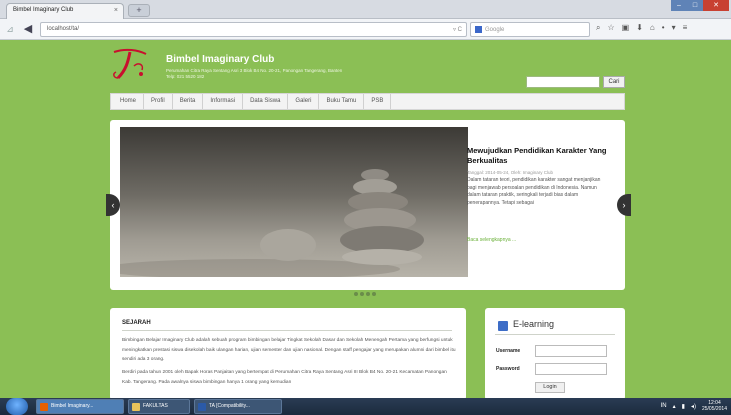 Image resolution: width=731 pixels, height=415 pixels. I want to click on taskbar-item-label: FAKULTAS, so click(155, 406).